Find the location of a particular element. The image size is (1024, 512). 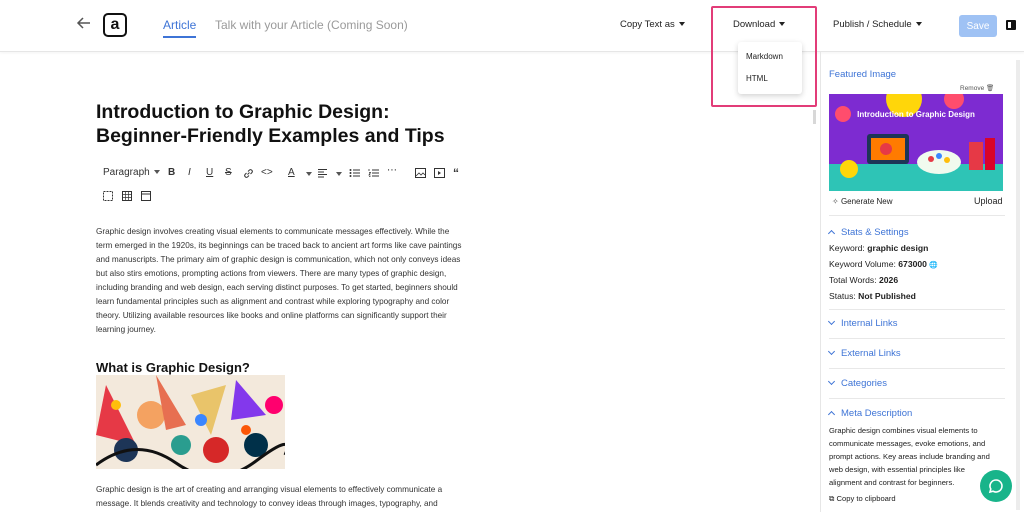

copy-clipboard-label: Copy to clipboard is located at coordinates (866, 498).